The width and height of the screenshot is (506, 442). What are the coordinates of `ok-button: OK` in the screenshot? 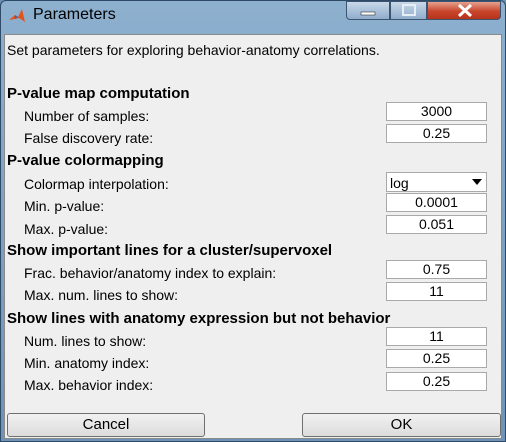 It's located at (401, 425).